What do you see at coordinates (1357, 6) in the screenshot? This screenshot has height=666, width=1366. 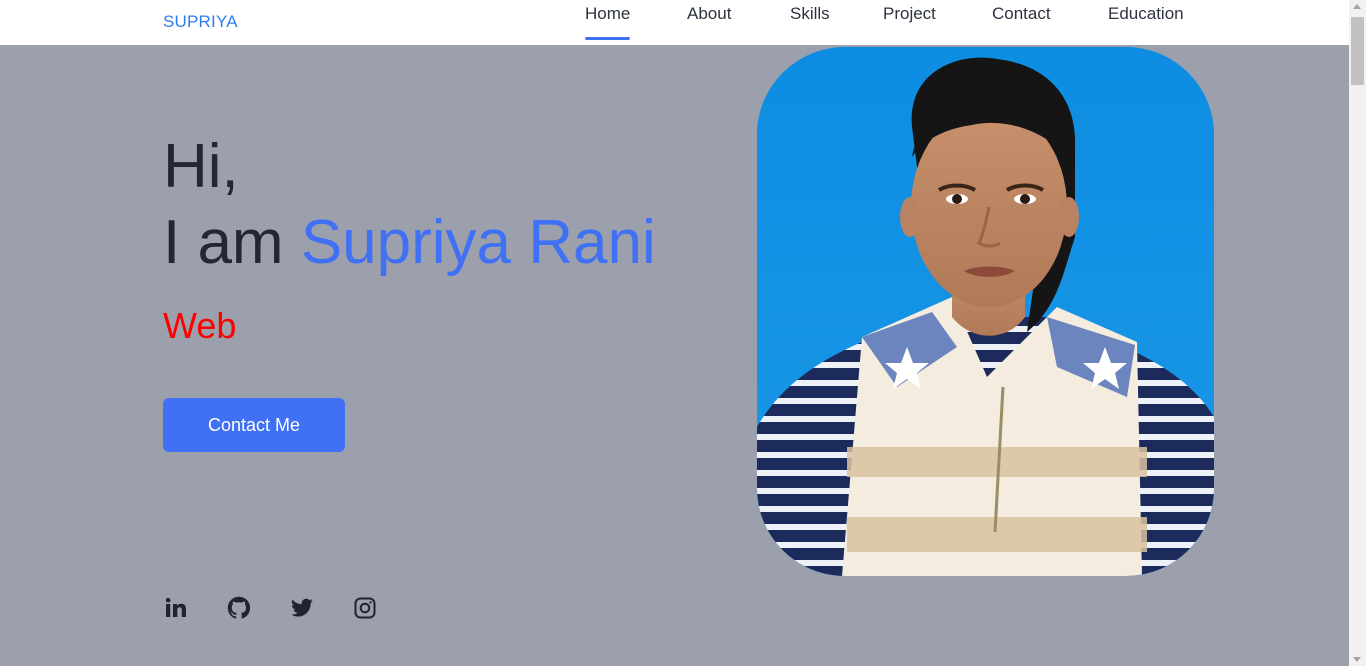 I see `scroll-up-arrow-icon` at bounding box center [1357, 6].